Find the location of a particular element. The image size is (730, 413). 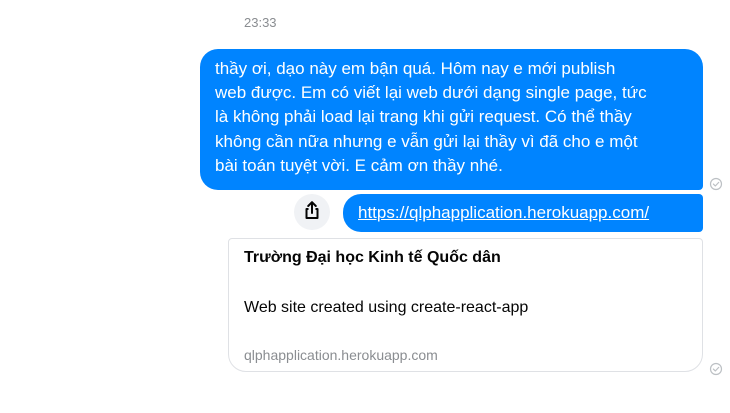

message-timestamp: 23:33 is located at coordinates (260, 22).